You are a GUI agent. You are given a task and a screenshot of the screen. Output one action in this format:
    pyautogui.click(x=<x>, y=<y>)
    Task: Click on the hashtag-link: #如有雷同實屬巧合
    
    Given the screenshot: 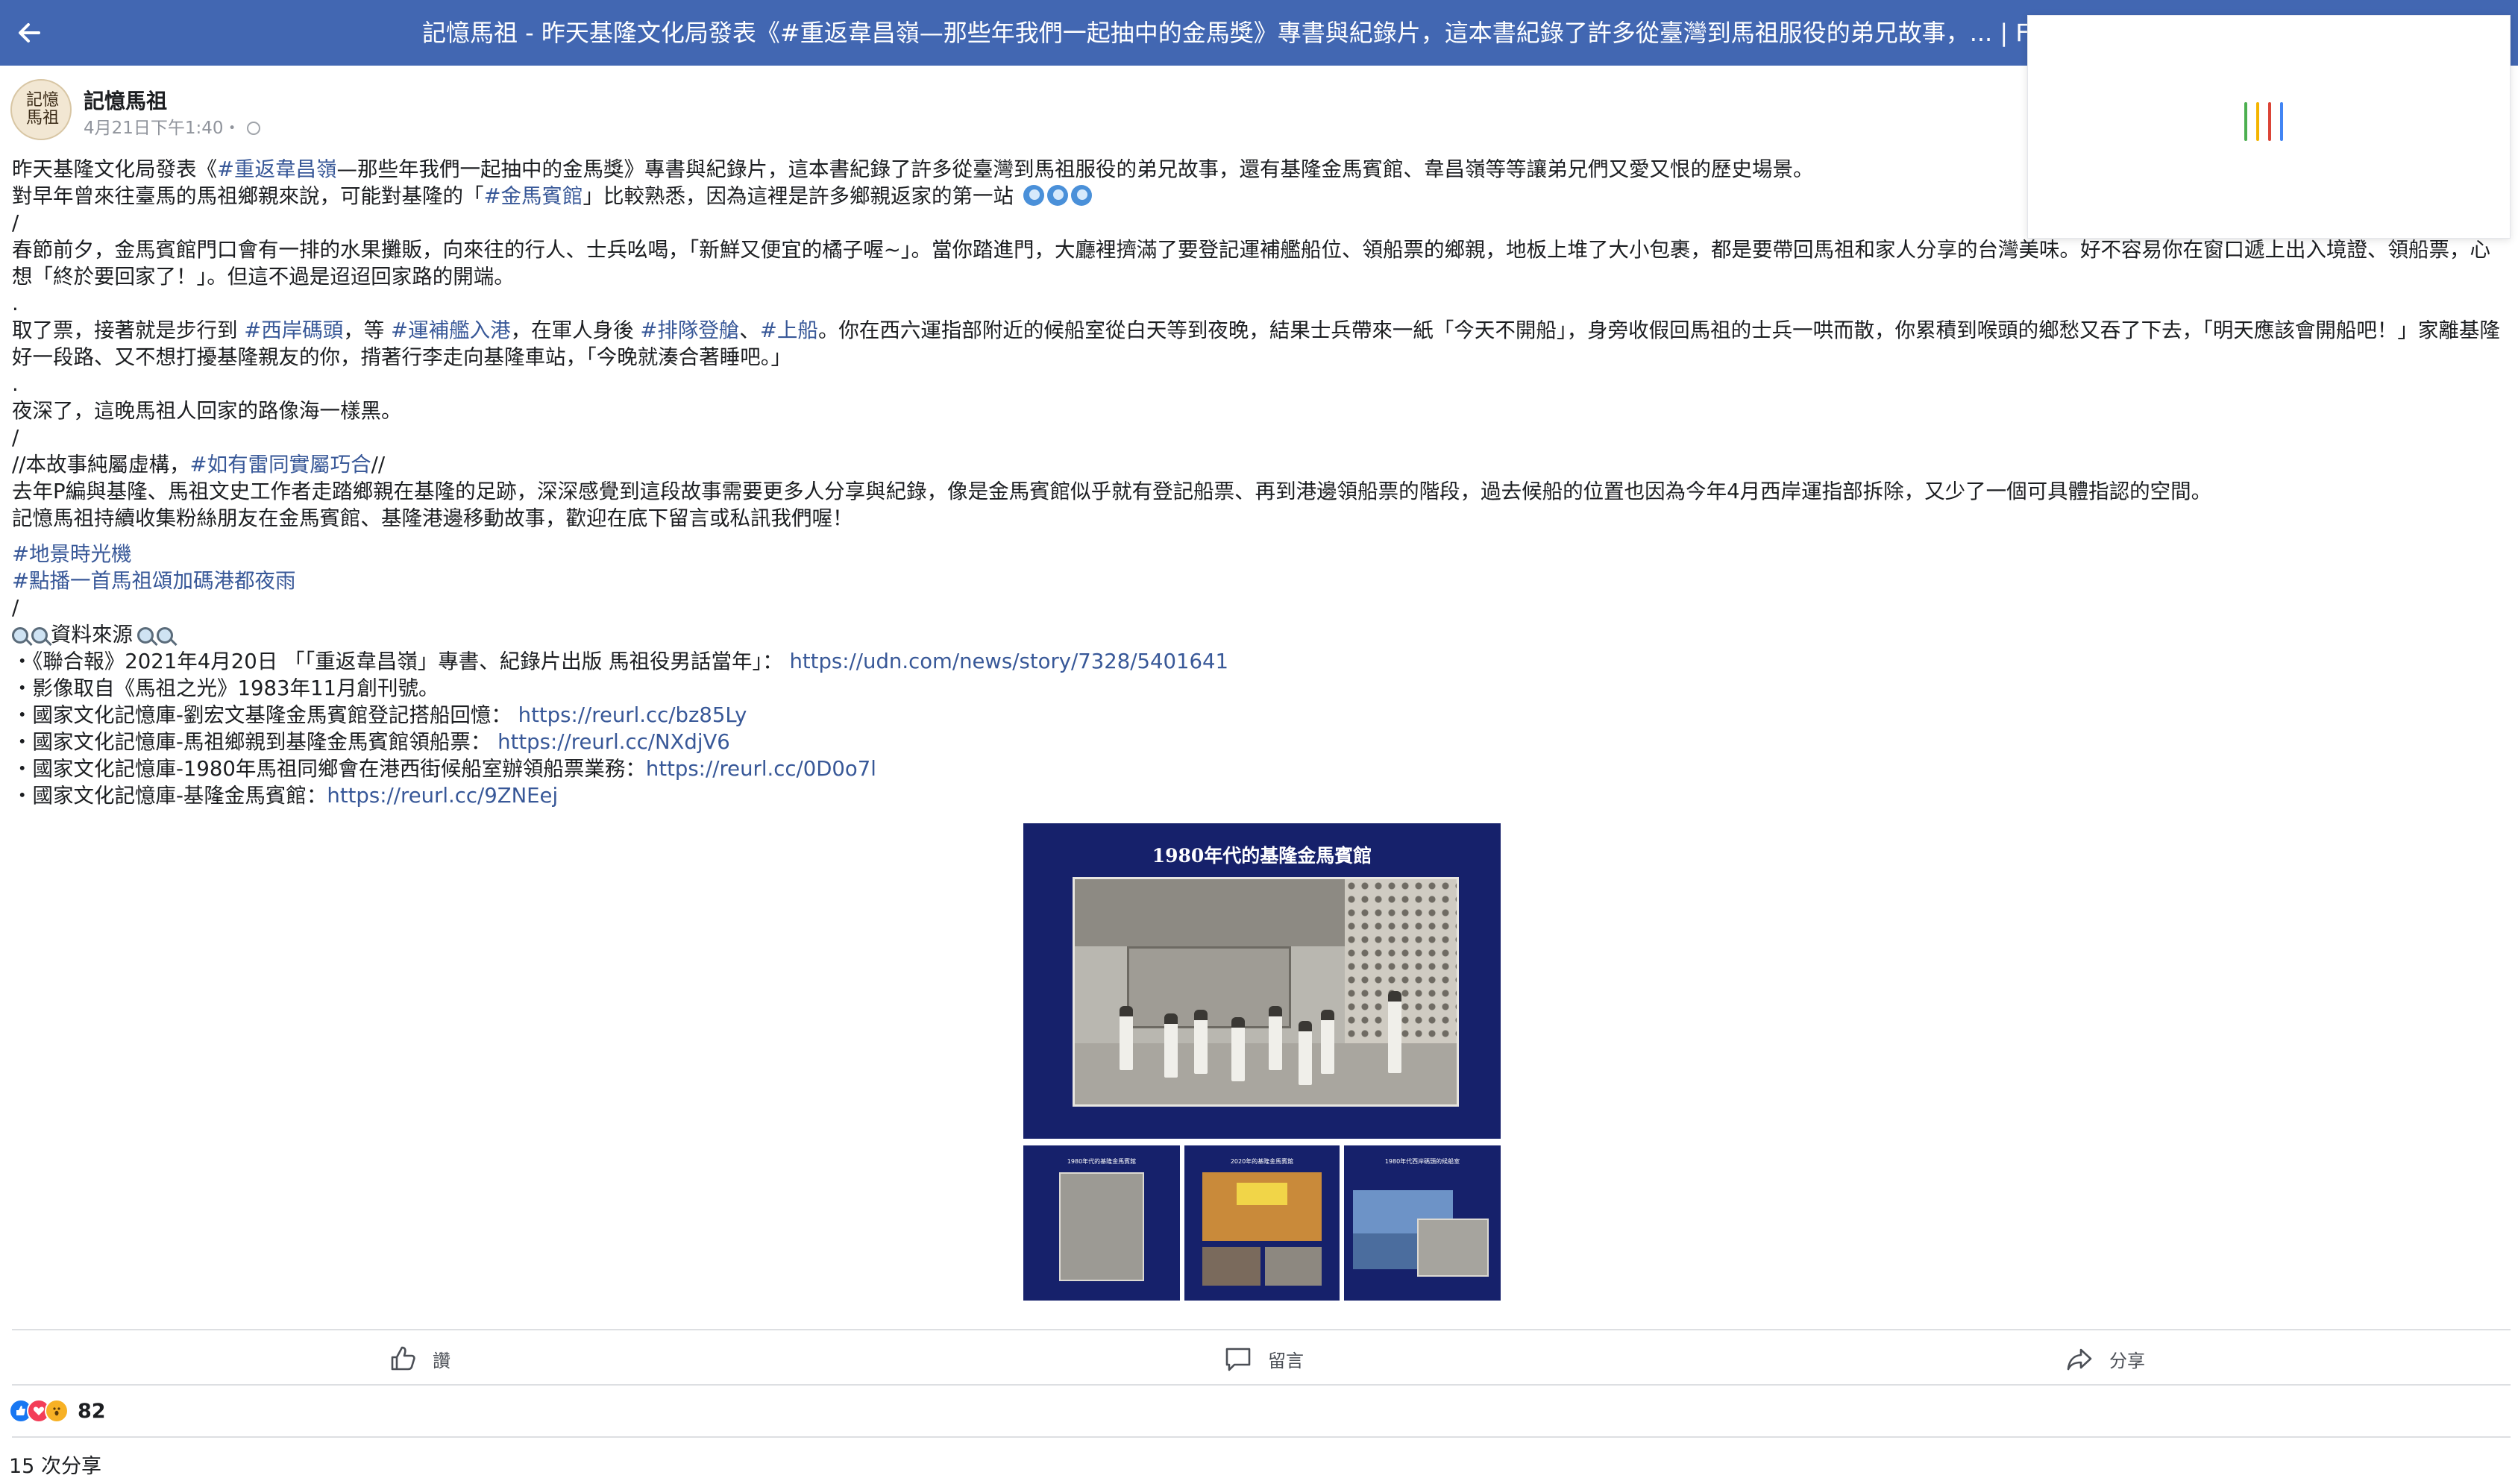 What is the action you would take?
    pyautogui.click(x=280, y=465)
    